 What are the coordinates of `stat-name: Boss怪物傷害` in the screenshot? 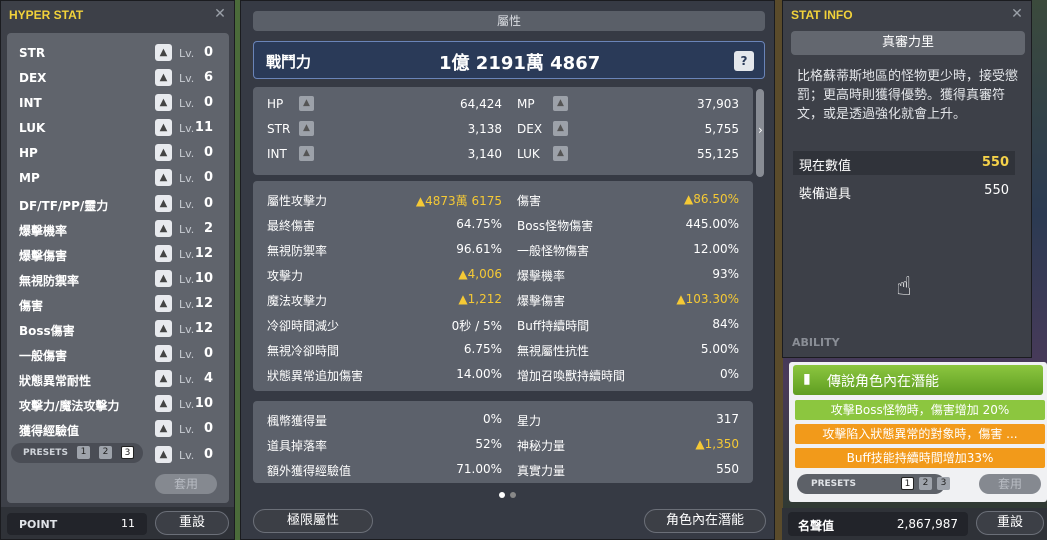 It's located at (555, 226).